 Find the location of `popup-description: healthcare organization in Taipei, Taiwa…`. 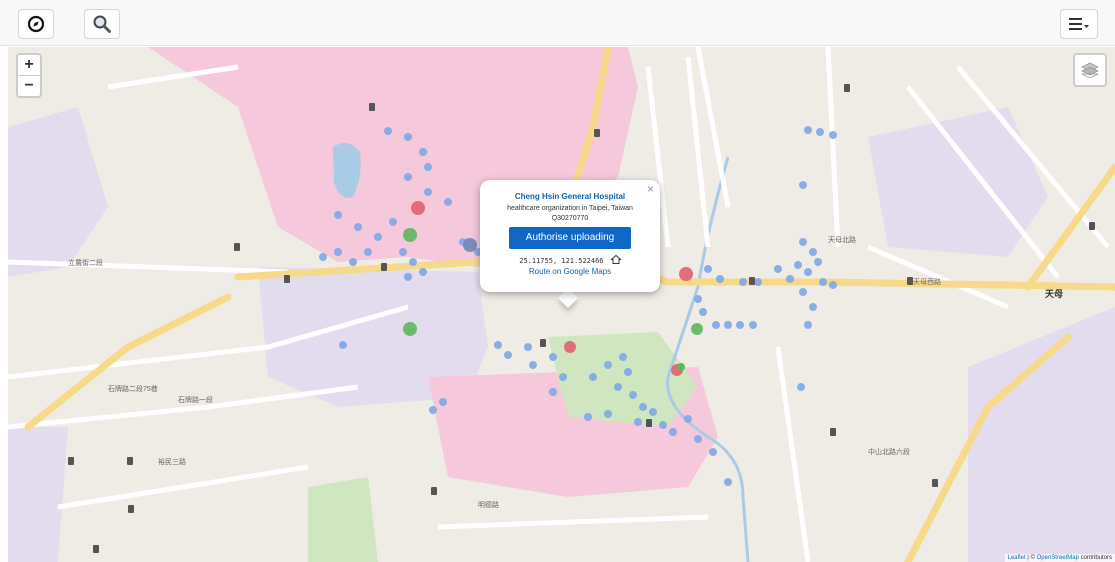

popup-description: healthcare organization in Taipei, Taiwa… is located at coordinates (570, 214).